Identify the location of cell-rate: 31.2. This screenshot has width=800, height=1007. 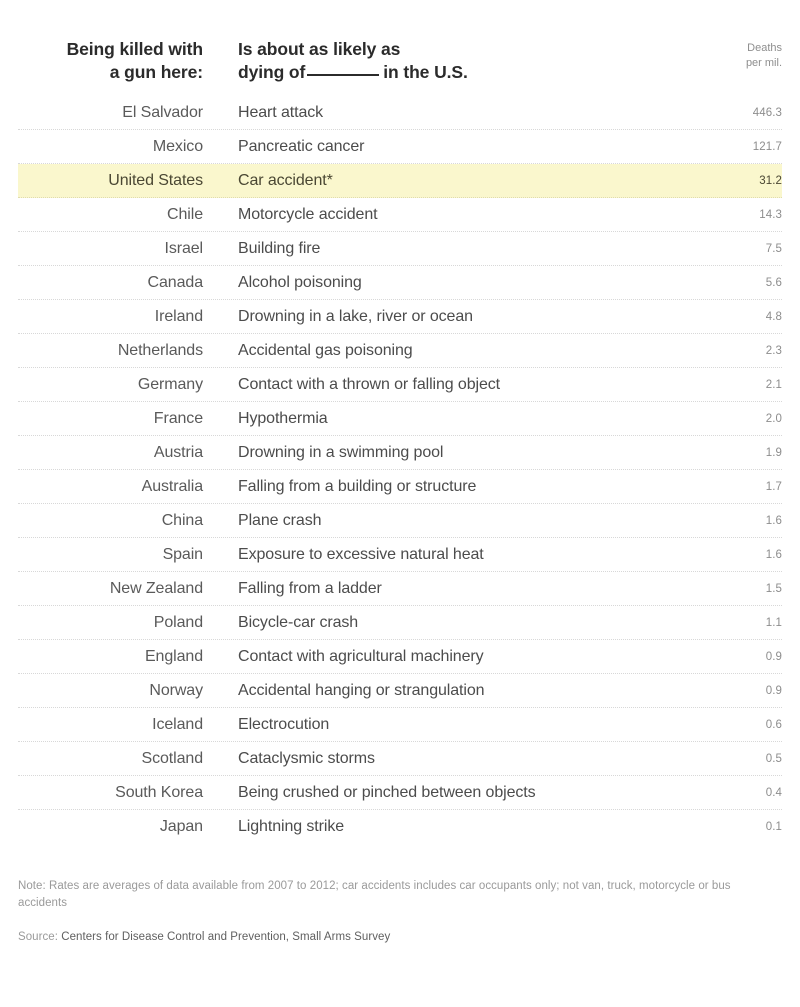
(770, 180).